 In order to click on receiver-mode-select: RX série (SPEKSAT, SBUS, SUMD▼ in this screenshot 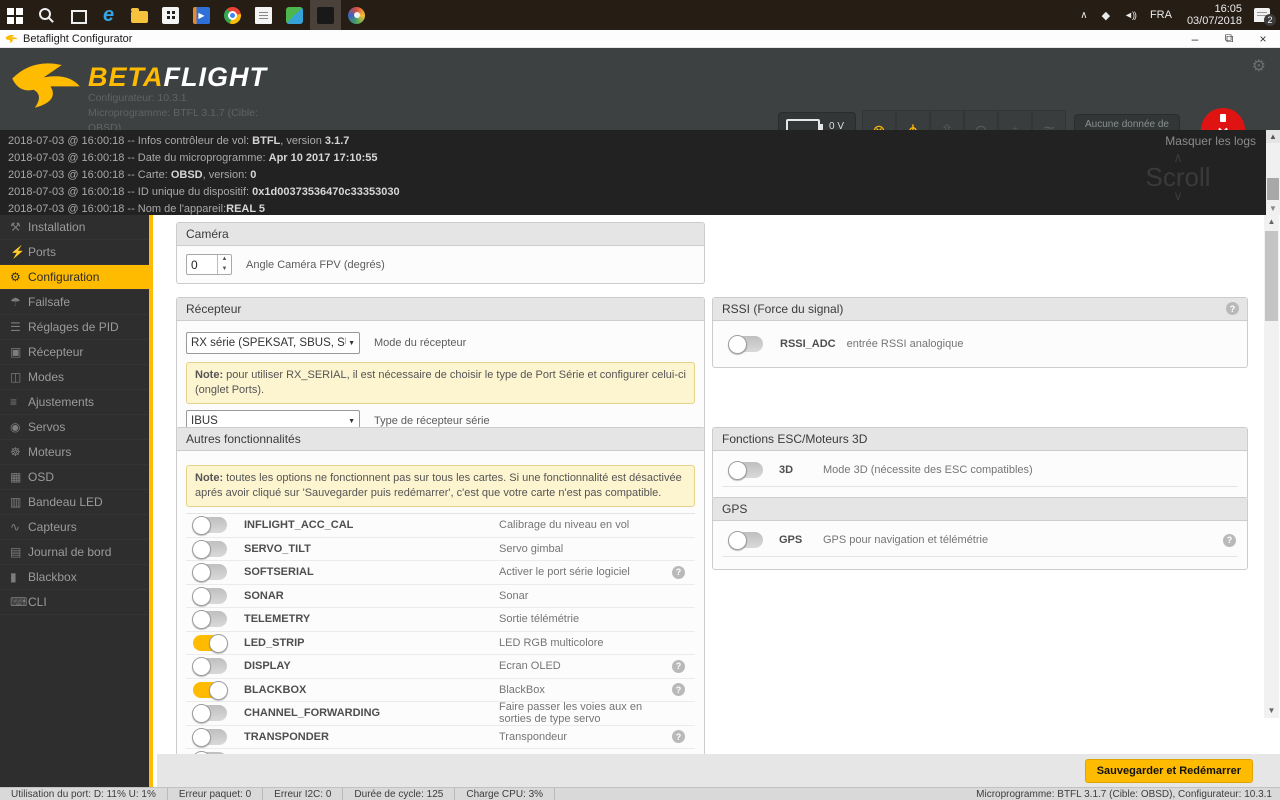, I will do `click(273, 343)`.